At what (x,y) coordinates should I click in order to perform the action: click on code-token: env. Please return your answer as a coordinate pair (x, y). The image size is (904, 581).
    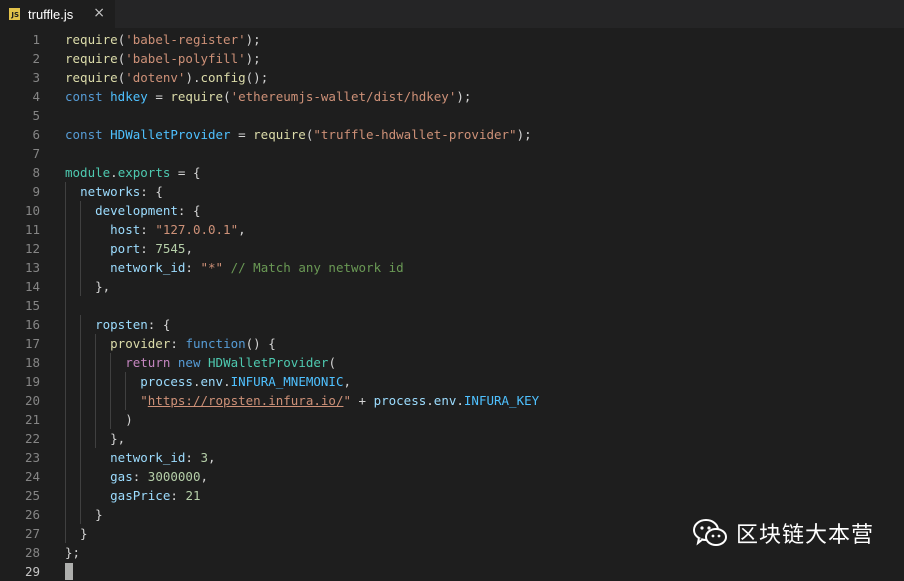
    Looking at the image, I should click on (445, 400).